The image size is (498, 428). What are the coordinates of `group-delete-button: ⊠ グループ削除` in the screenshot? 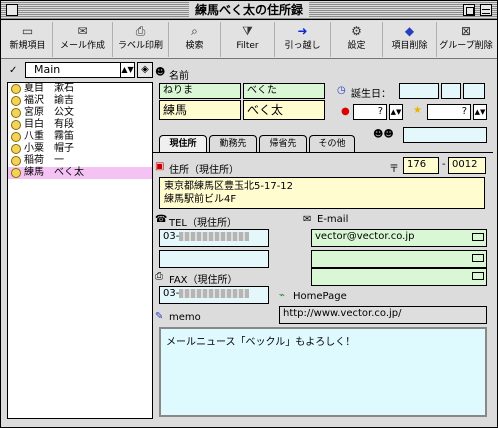 It's located at (466, 39).